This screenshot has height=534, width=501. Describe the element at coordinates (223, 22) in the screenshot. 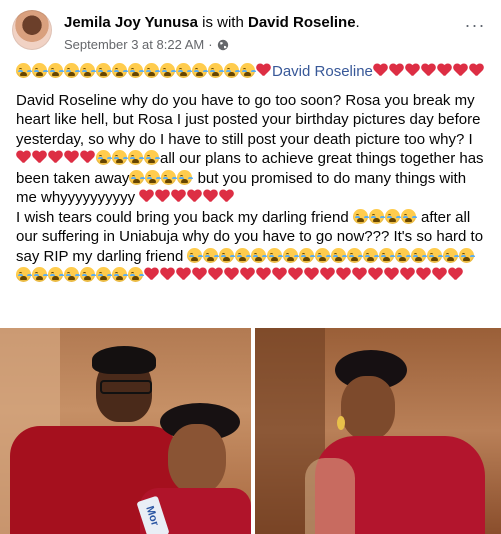

I see `with-text: is with` at that location.